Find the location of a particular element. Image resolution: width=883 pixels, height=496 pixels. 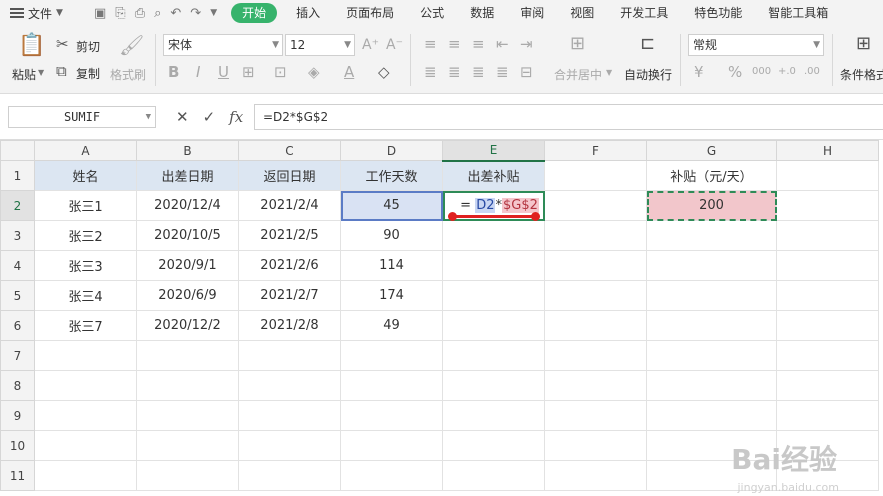

customize-icon: ▼ is located at coordinates (213, 13).